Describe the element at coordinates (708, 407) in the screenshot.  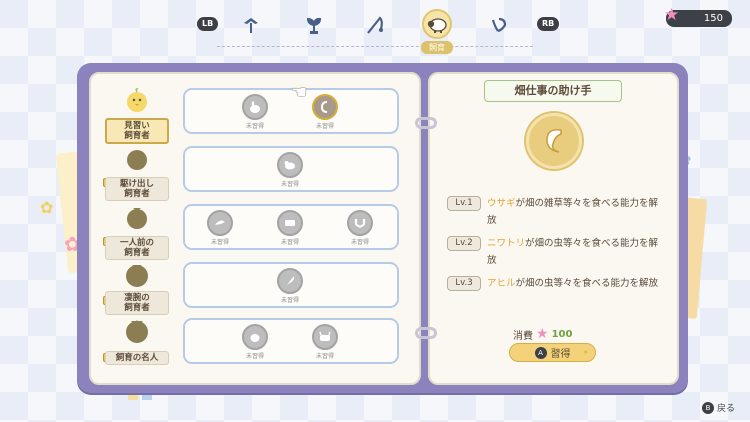
I see `b-button-icon: B` at that location.